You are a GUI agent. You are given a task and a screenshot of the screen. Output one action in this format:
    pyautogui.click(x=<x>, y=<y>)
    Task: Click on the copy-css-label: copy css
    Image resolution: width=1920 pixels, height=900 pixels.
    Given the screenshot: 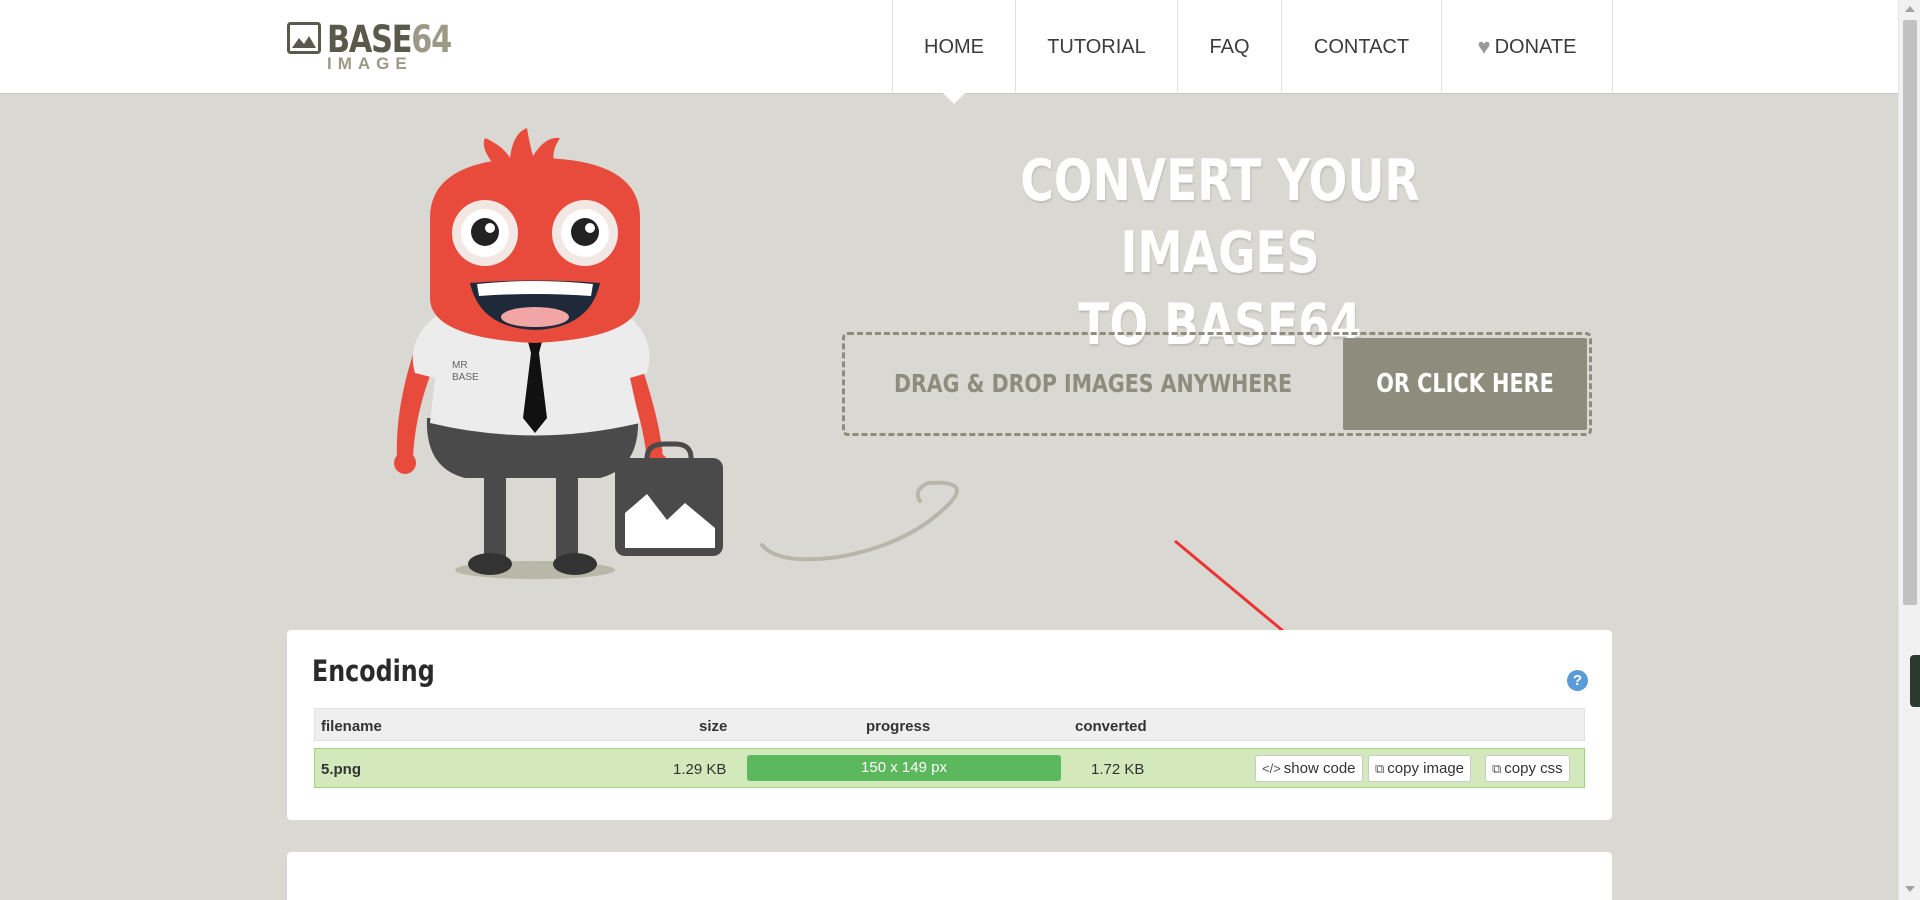 What is the action you would take?
    pyautogui.click(x=1533, y=768)
    